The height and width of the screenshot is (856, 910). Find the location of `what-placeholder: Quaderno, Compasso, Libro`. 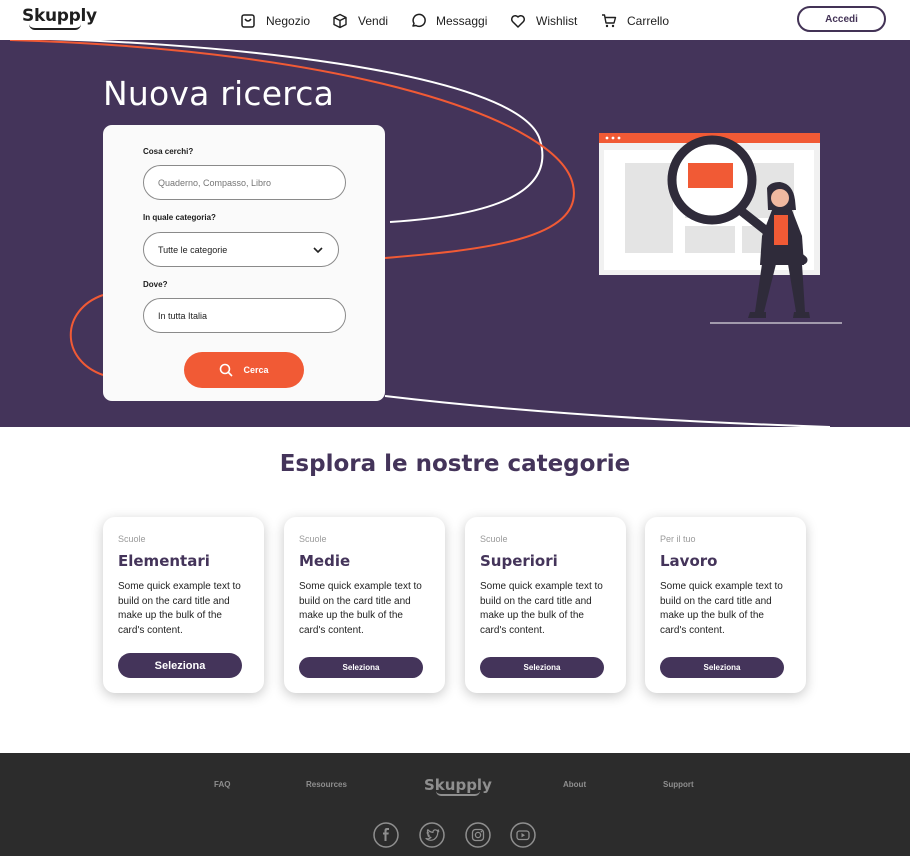

what-placeholder: Quaderno, Compasso, Libro is located at coordinates (215, 182).